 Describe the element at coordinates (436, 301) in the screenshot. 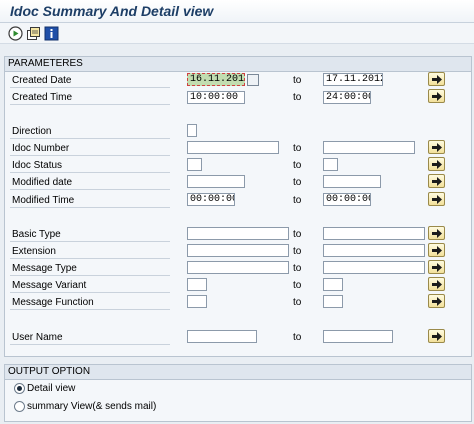

I see `message-function-multiple-selection-button` at that location.